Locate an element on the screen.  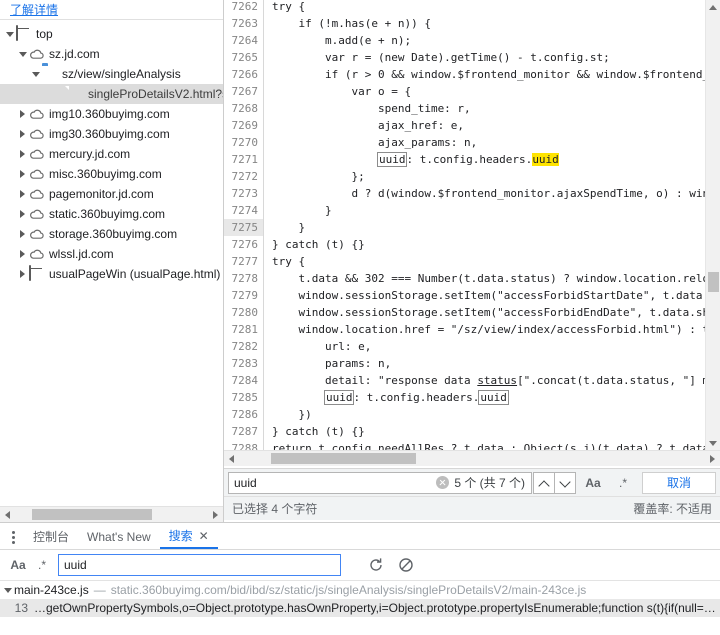
find-regex-toggle: .* is located at coordinates (623, 483).